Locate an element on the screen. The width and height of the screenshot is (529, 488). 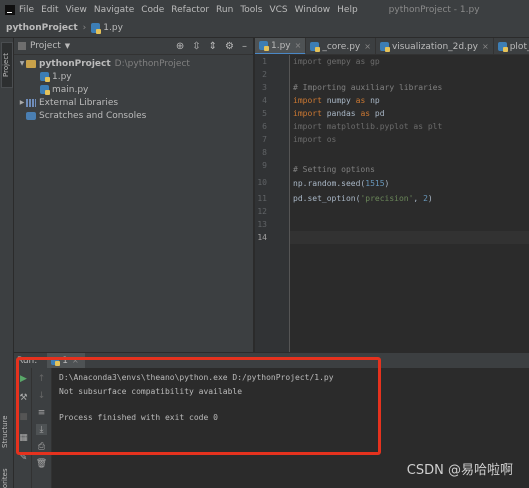
chevron-right-icon: ▶ is located at coordinates (22, 102).